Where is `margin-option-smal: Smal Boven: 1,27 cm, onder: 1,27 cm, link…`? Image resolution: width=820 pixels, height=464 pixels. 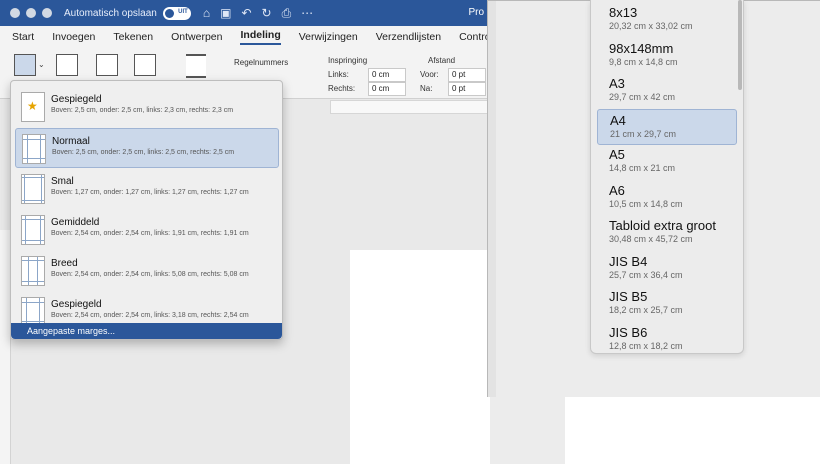 margin-option-smal: Smal Boven: 1,27 cm, onder: 1,27 cm, link… is located at coordinates (146, 188).